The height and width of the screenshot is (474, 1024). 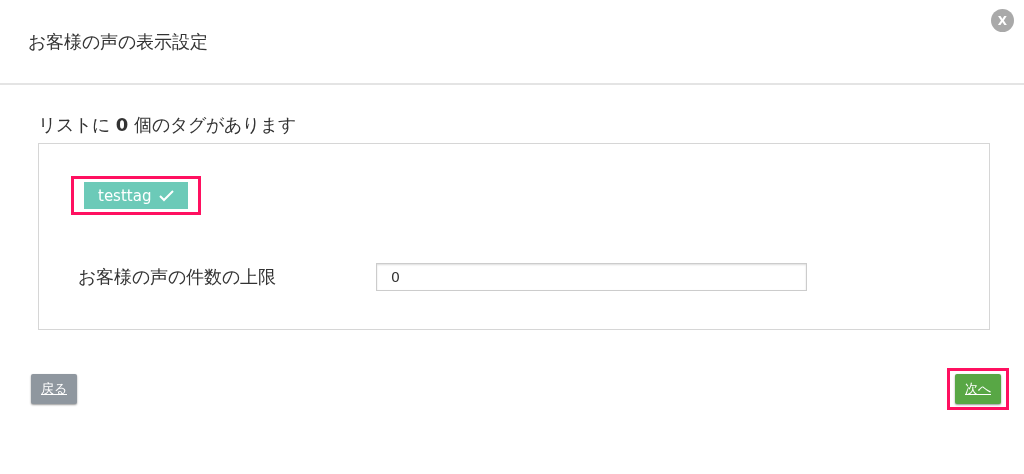 I want to click on close-button: X, so click(x=1002, y=20).